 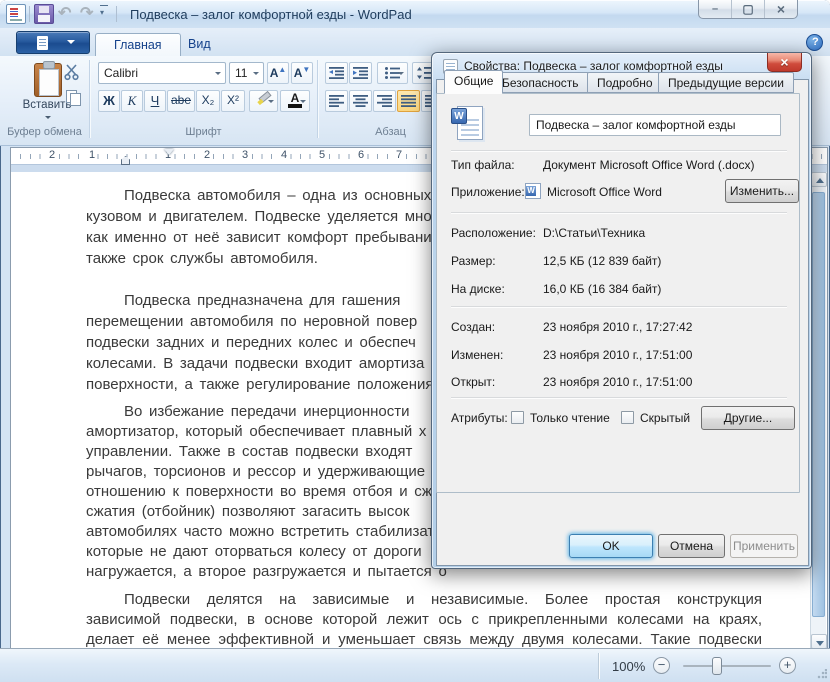 What do you see at coordinates (459, 116) in the screenshot?
I see `word-logo: W` at bounding box center [459, 116].